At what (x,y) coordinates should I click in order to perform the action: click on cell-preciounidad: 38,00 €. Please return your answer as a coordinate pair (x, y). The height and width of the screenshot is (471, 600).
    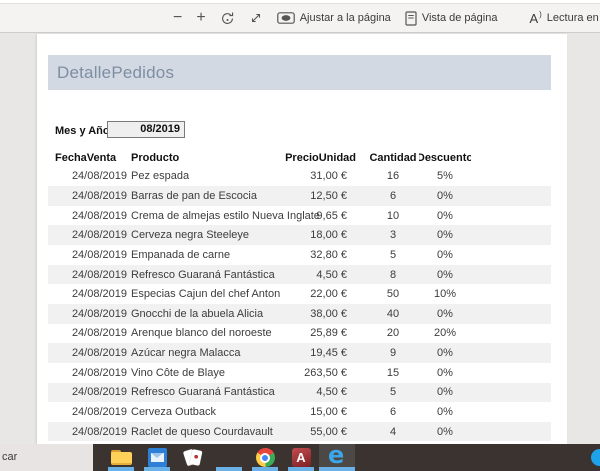
    Looking at the image, I should click on (328, 313).